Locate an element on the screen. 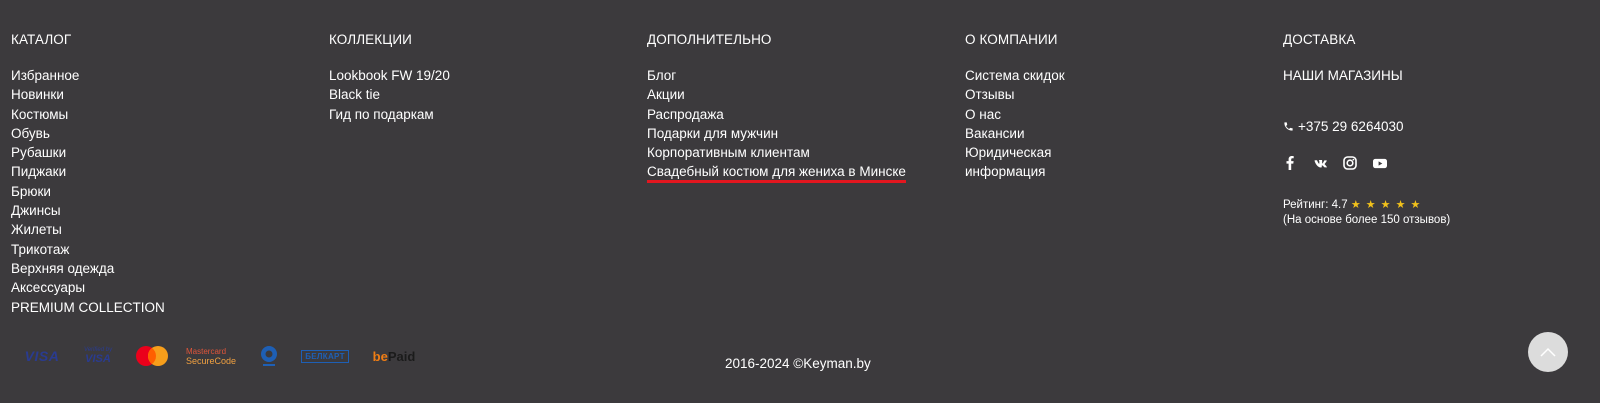 The image size is (1600, 403). catalog-link-shirts: Рубашки is located at coordinates (38, 152).